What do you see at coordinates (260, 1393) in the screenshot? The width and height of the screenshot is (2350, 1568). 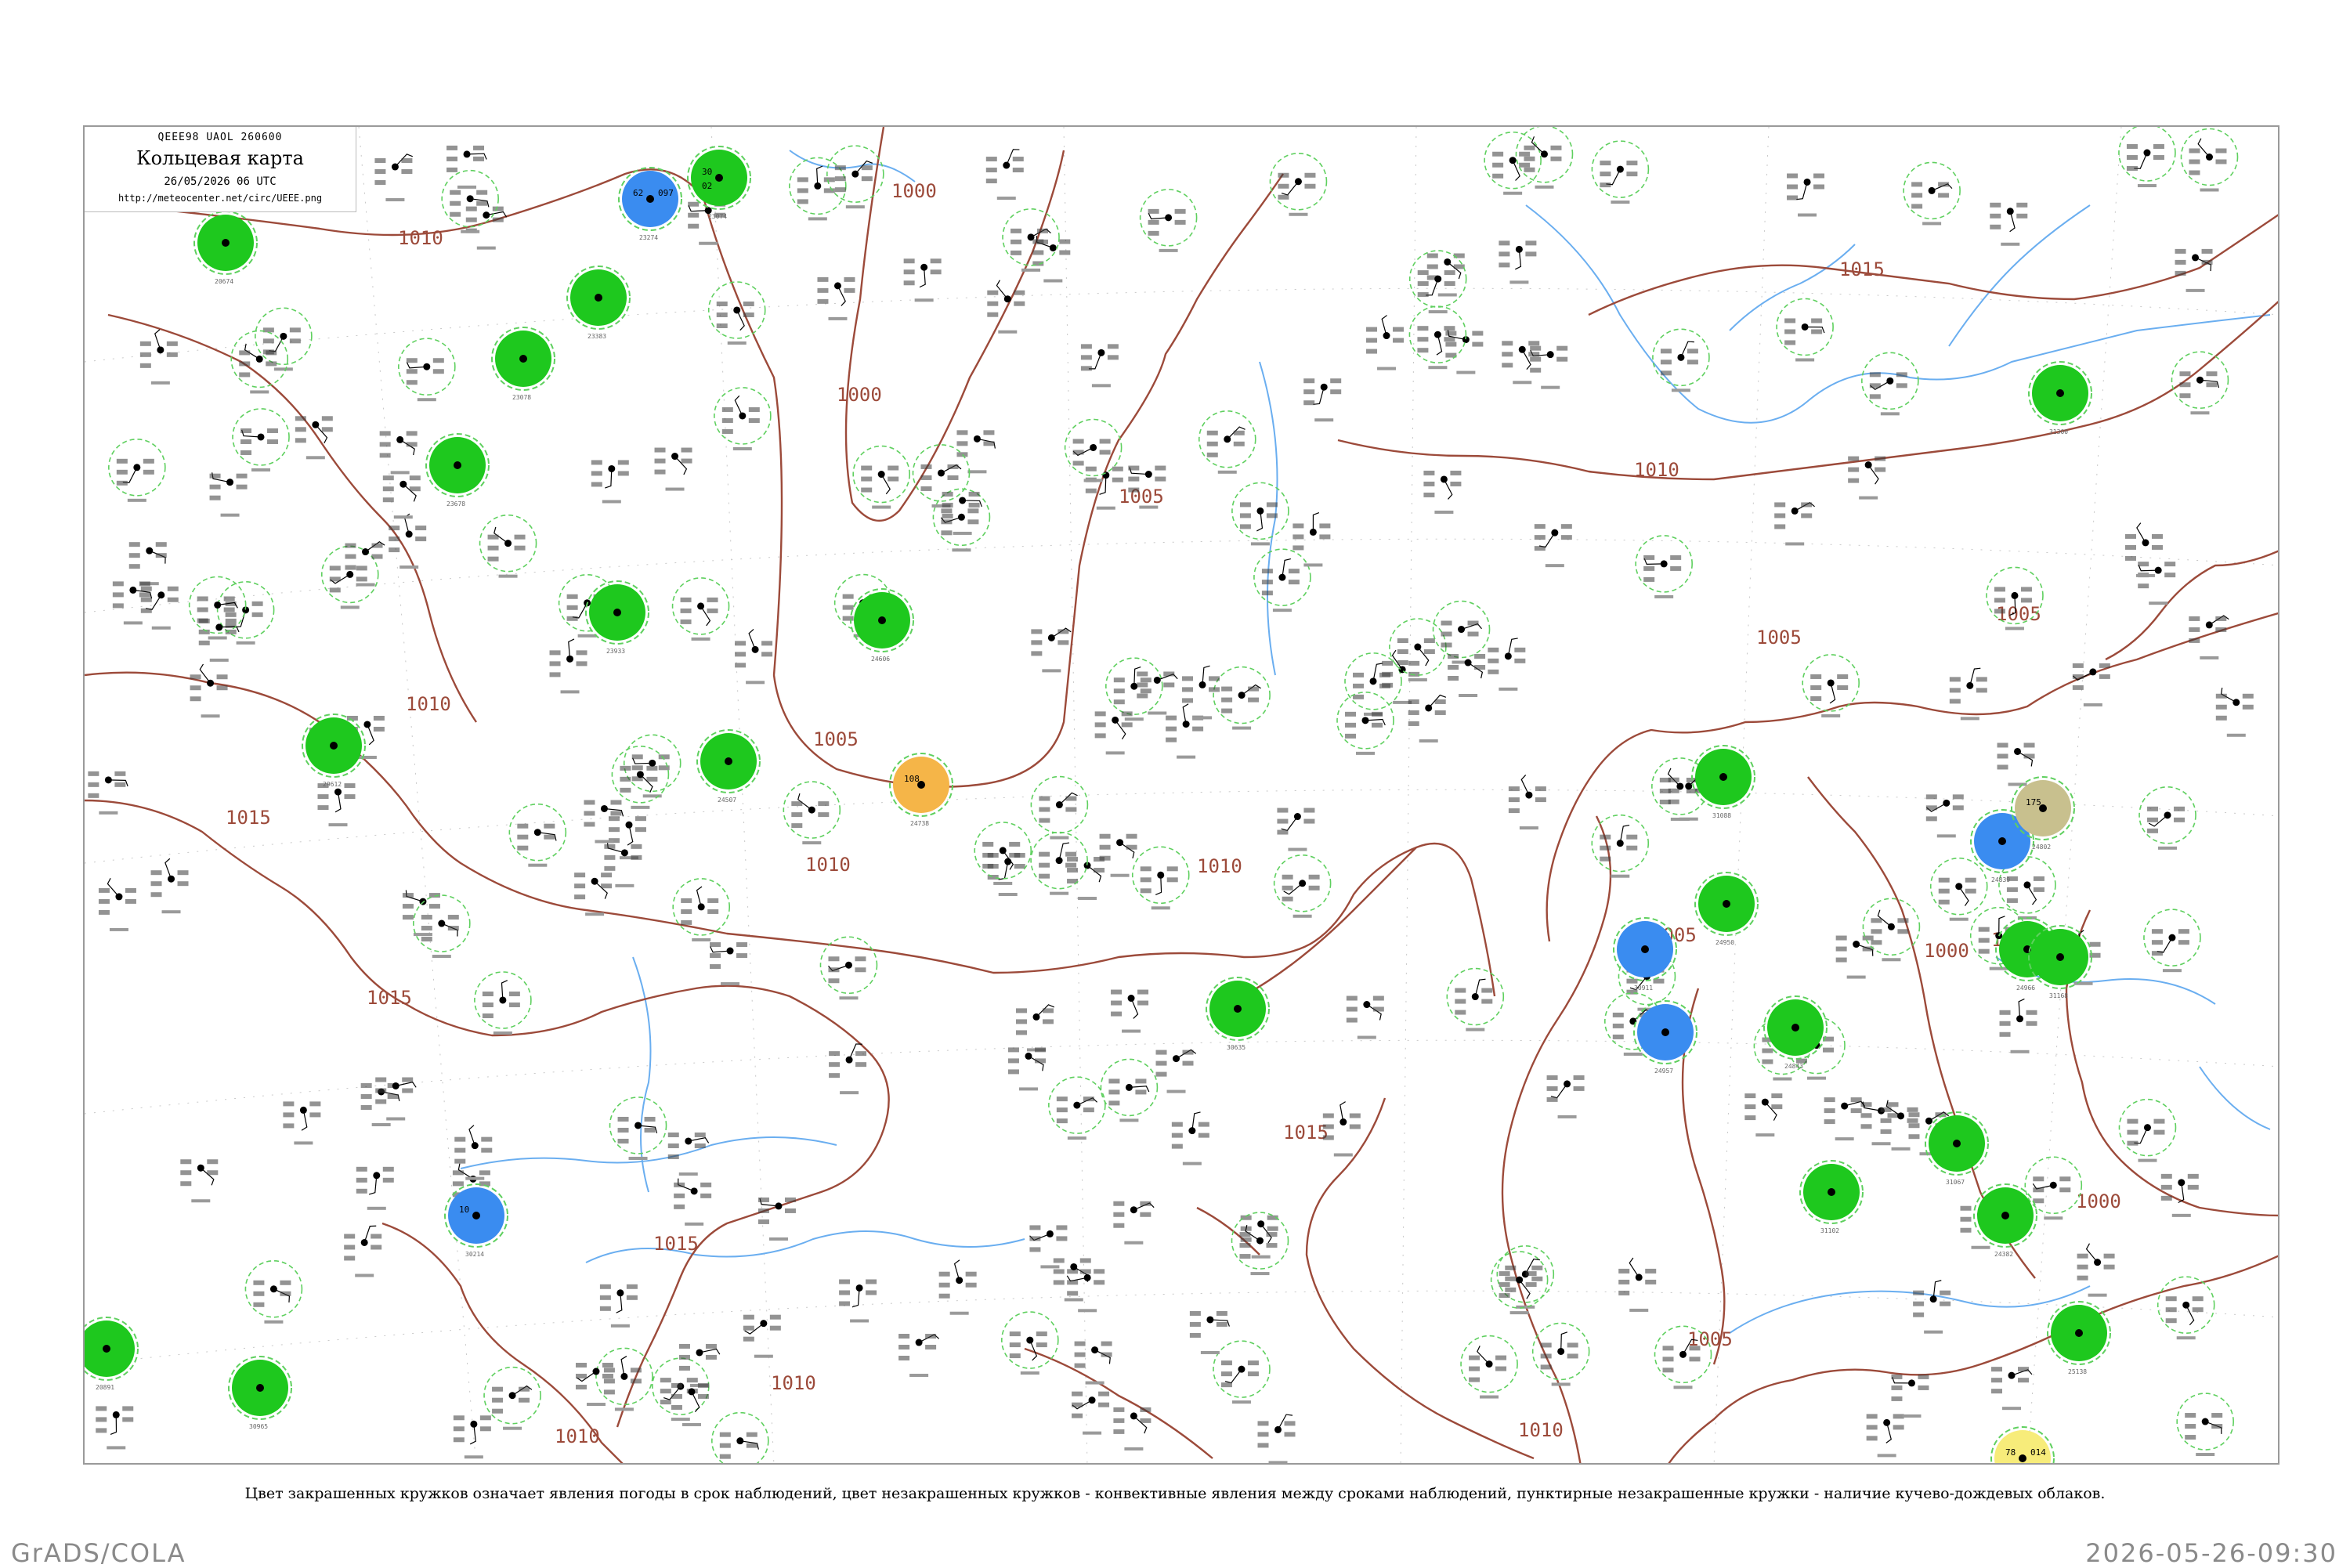 I see `station-marker: 30965` at bounding box center [260, 1393].